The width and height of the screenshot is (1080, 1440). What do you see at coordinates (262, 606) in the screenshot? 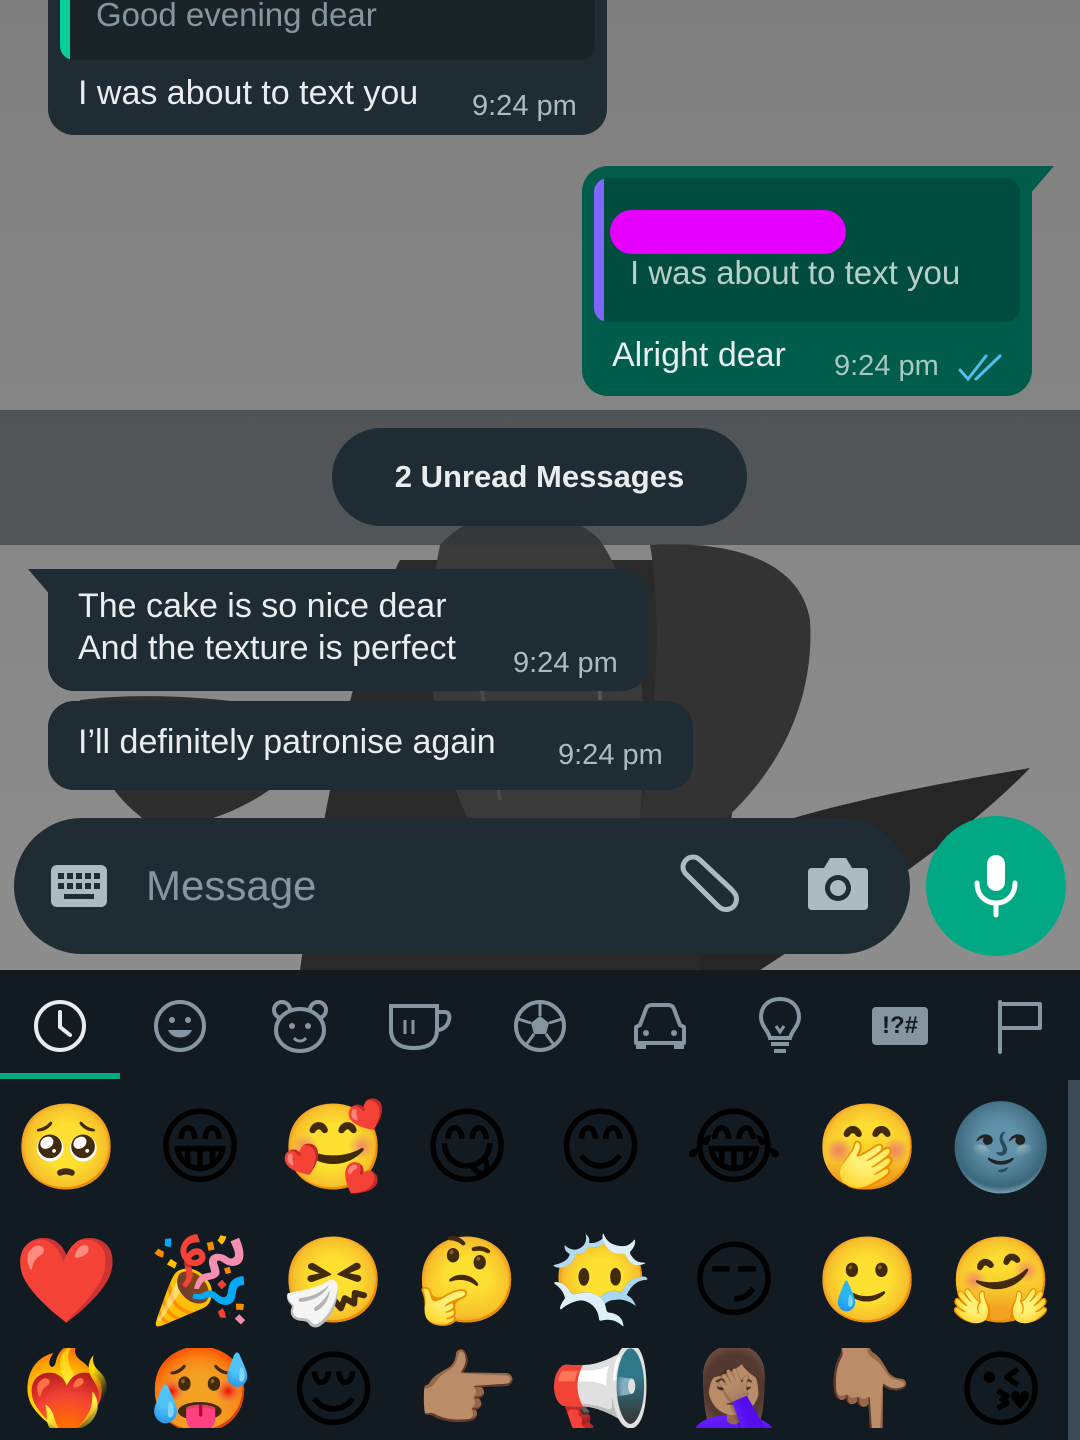
I see `message-text-line: The cake is so nice dear` at bounding box center [262, 606].